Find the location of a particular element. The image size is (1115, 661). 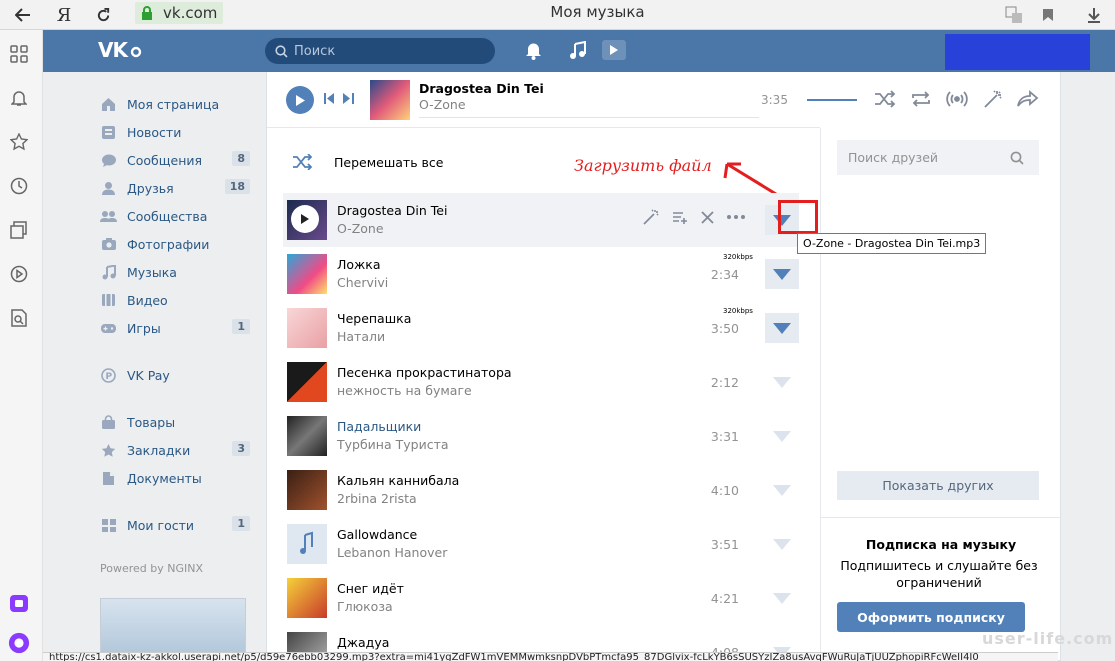

news-icon is located at coordinates (108, 132).